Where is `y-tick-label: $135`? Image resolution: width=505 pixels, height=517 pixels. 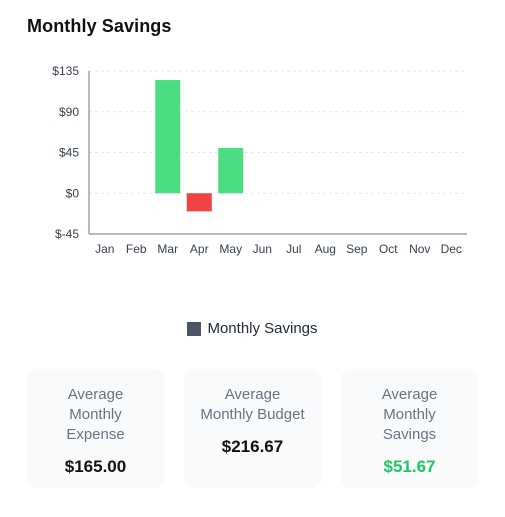 y-tick-label: $135 is located at coordinates (65, 71).